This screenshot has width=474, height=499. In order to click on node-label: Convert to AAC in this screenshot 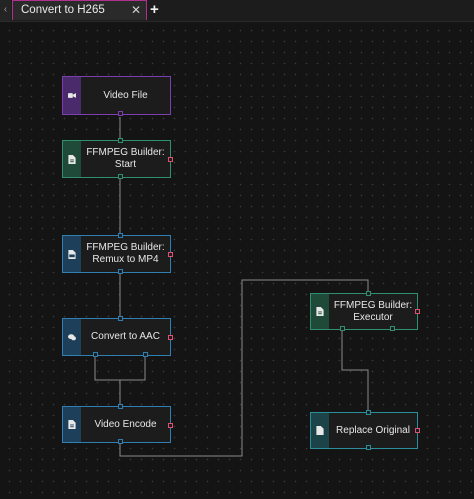, I will do `click(125, 336)`.